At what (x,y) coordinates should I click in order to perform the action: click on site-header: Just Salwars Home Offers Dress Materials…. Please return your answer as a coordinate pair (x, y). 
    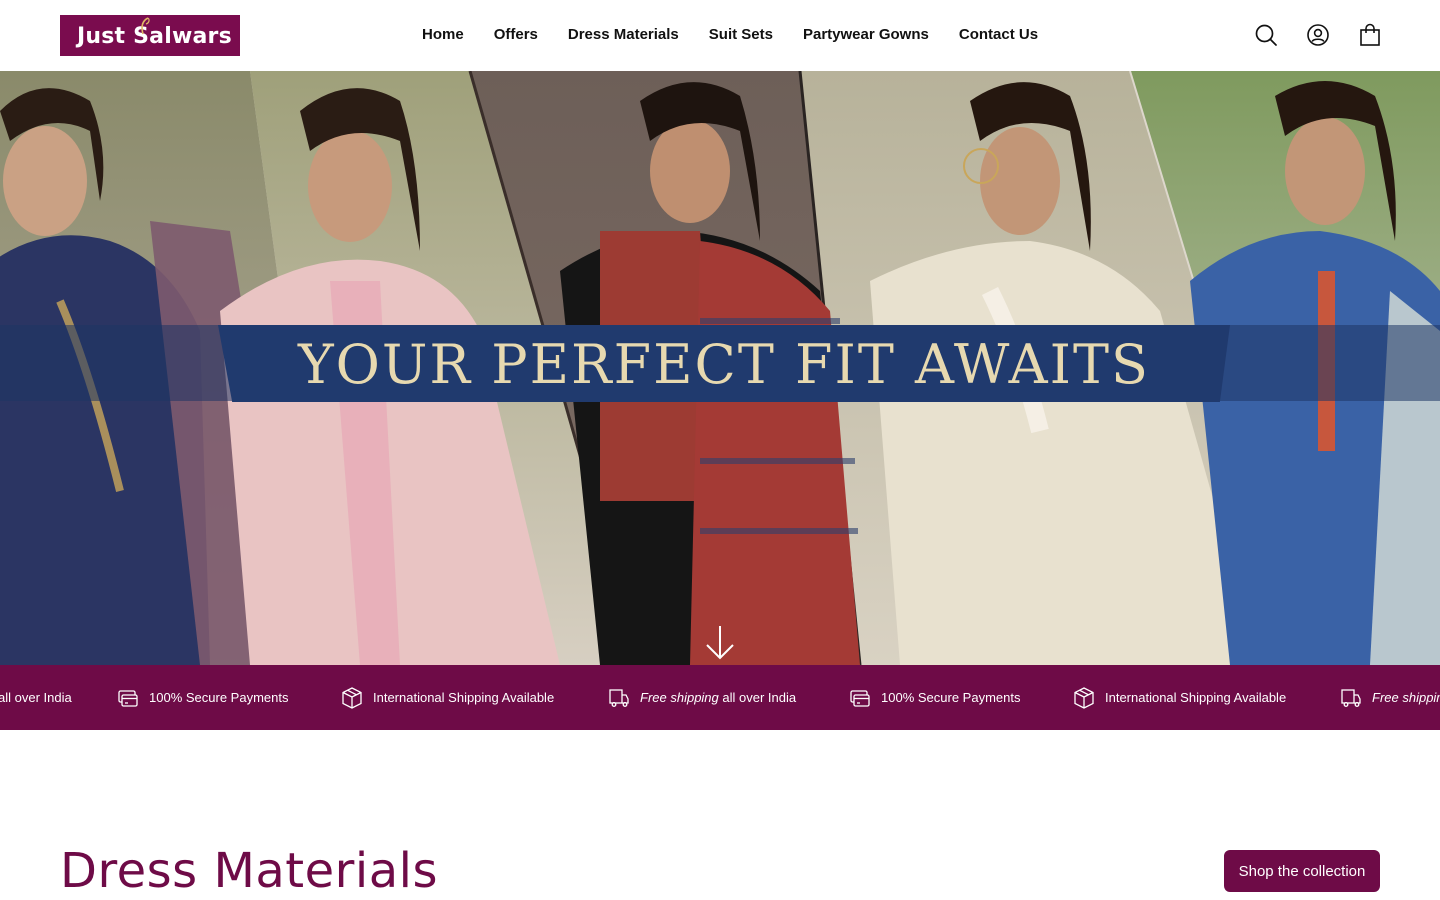
    Looking at the image, I should click on (720, 35).